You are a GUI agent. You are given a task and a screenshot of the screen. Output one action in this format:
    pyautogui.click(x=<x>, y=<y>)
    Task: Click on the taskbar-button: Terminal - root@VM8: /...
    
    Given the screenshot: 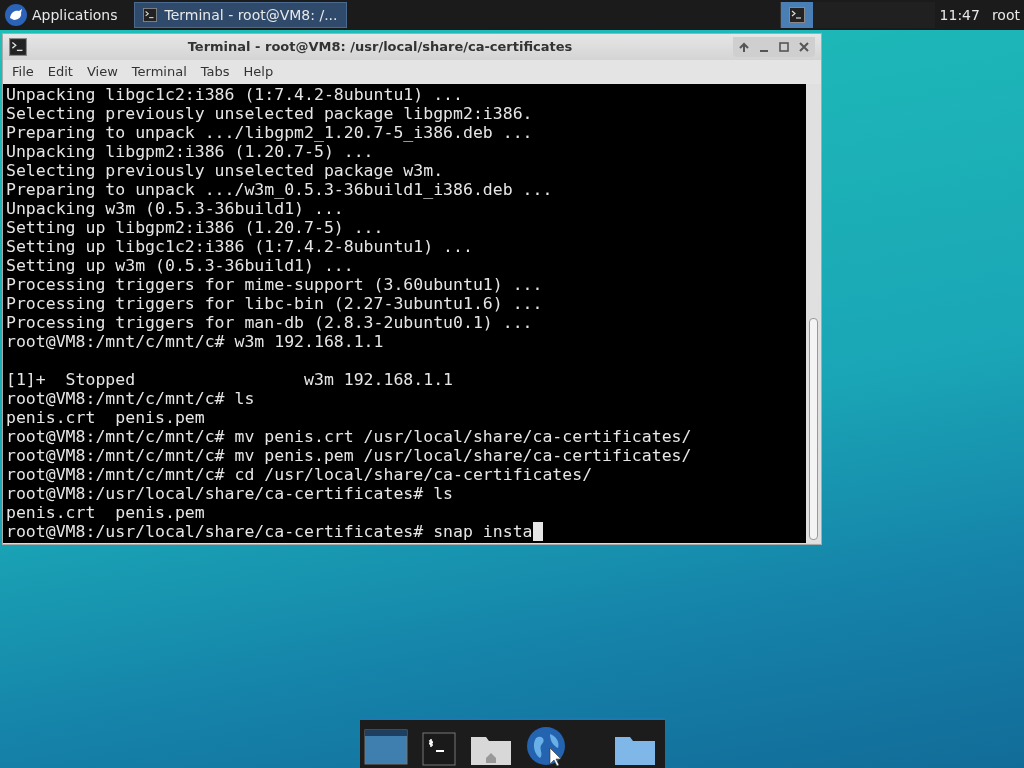 What is the action you would take?
    pyautogui.click(x=240, y=15)
    